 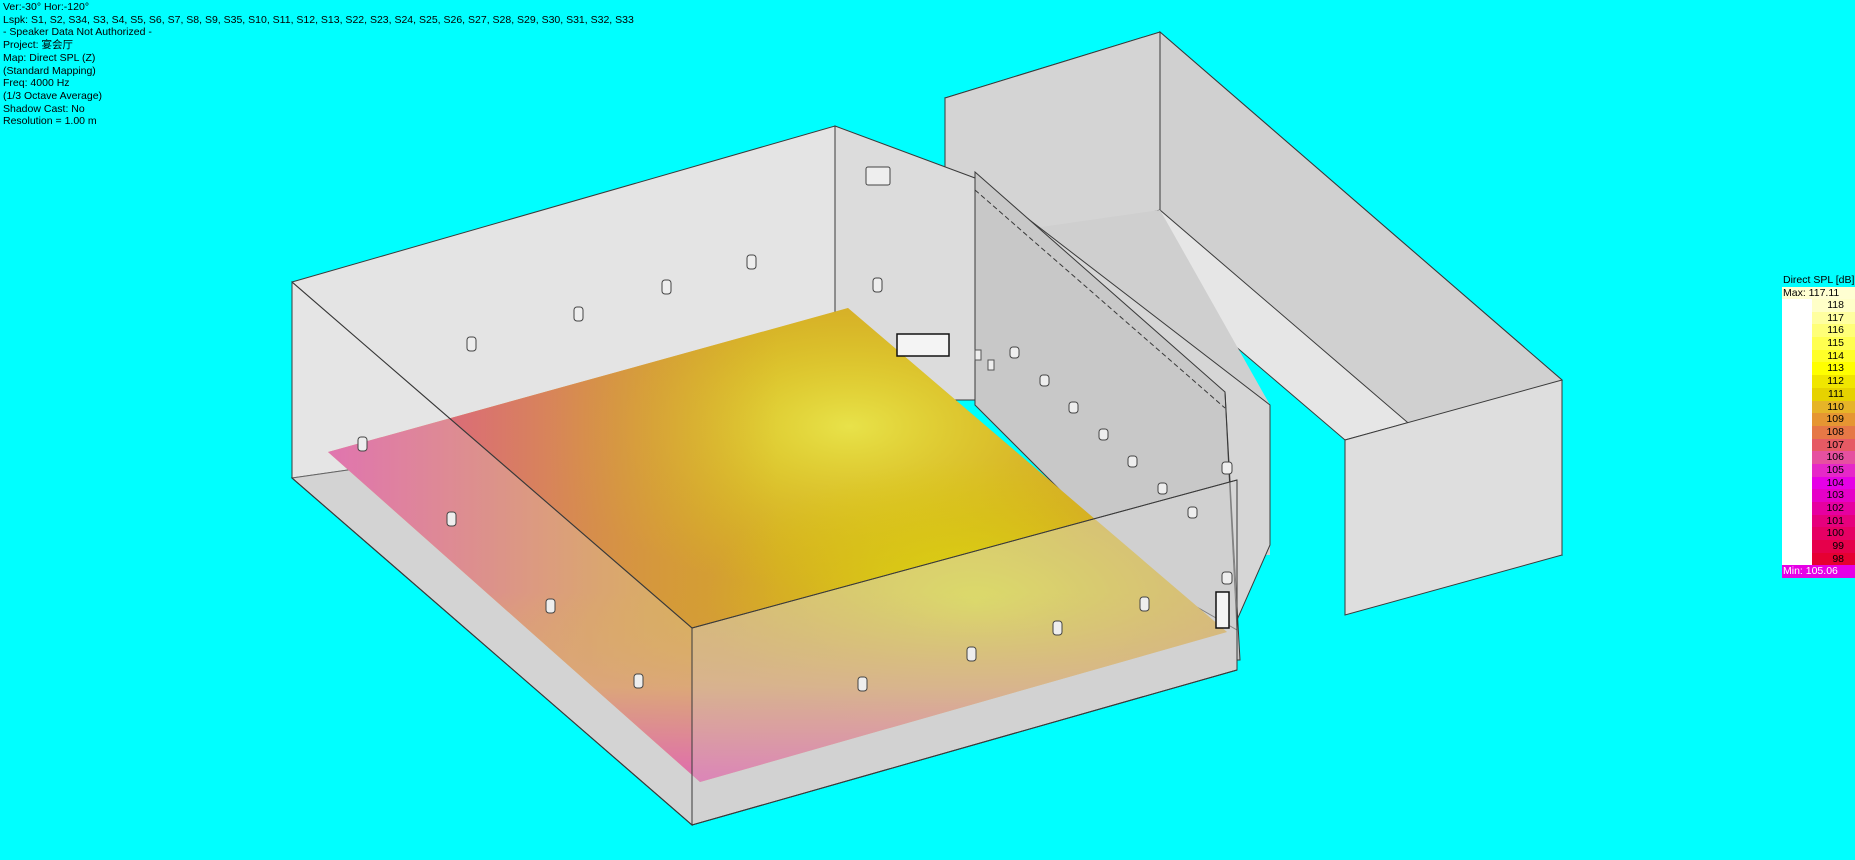 I want to click on legend-level: 100, so click(x=1818, y=534).